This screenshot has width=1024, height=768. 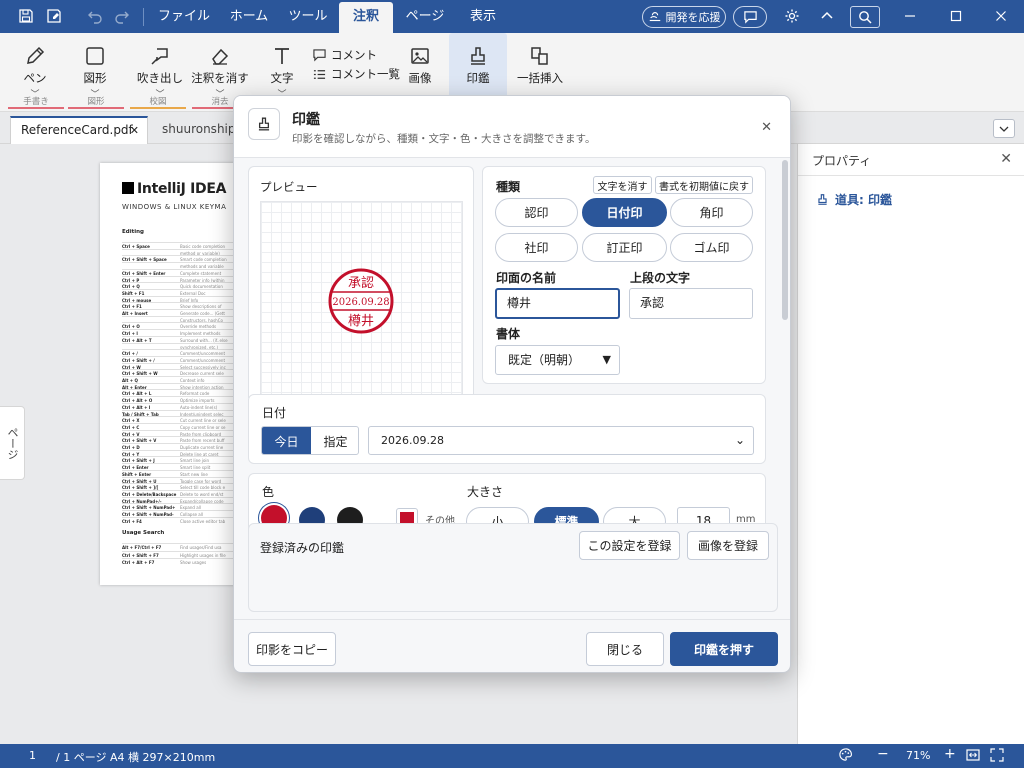 I want to click on apply-stamp-button: 印鑑を押す, so click(x=724, y=649).